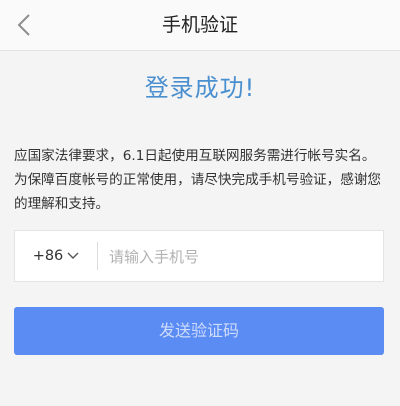  Describe the element at coordinates (73, 255) in the screenshot. I see `chevron-down-icon` at that location.